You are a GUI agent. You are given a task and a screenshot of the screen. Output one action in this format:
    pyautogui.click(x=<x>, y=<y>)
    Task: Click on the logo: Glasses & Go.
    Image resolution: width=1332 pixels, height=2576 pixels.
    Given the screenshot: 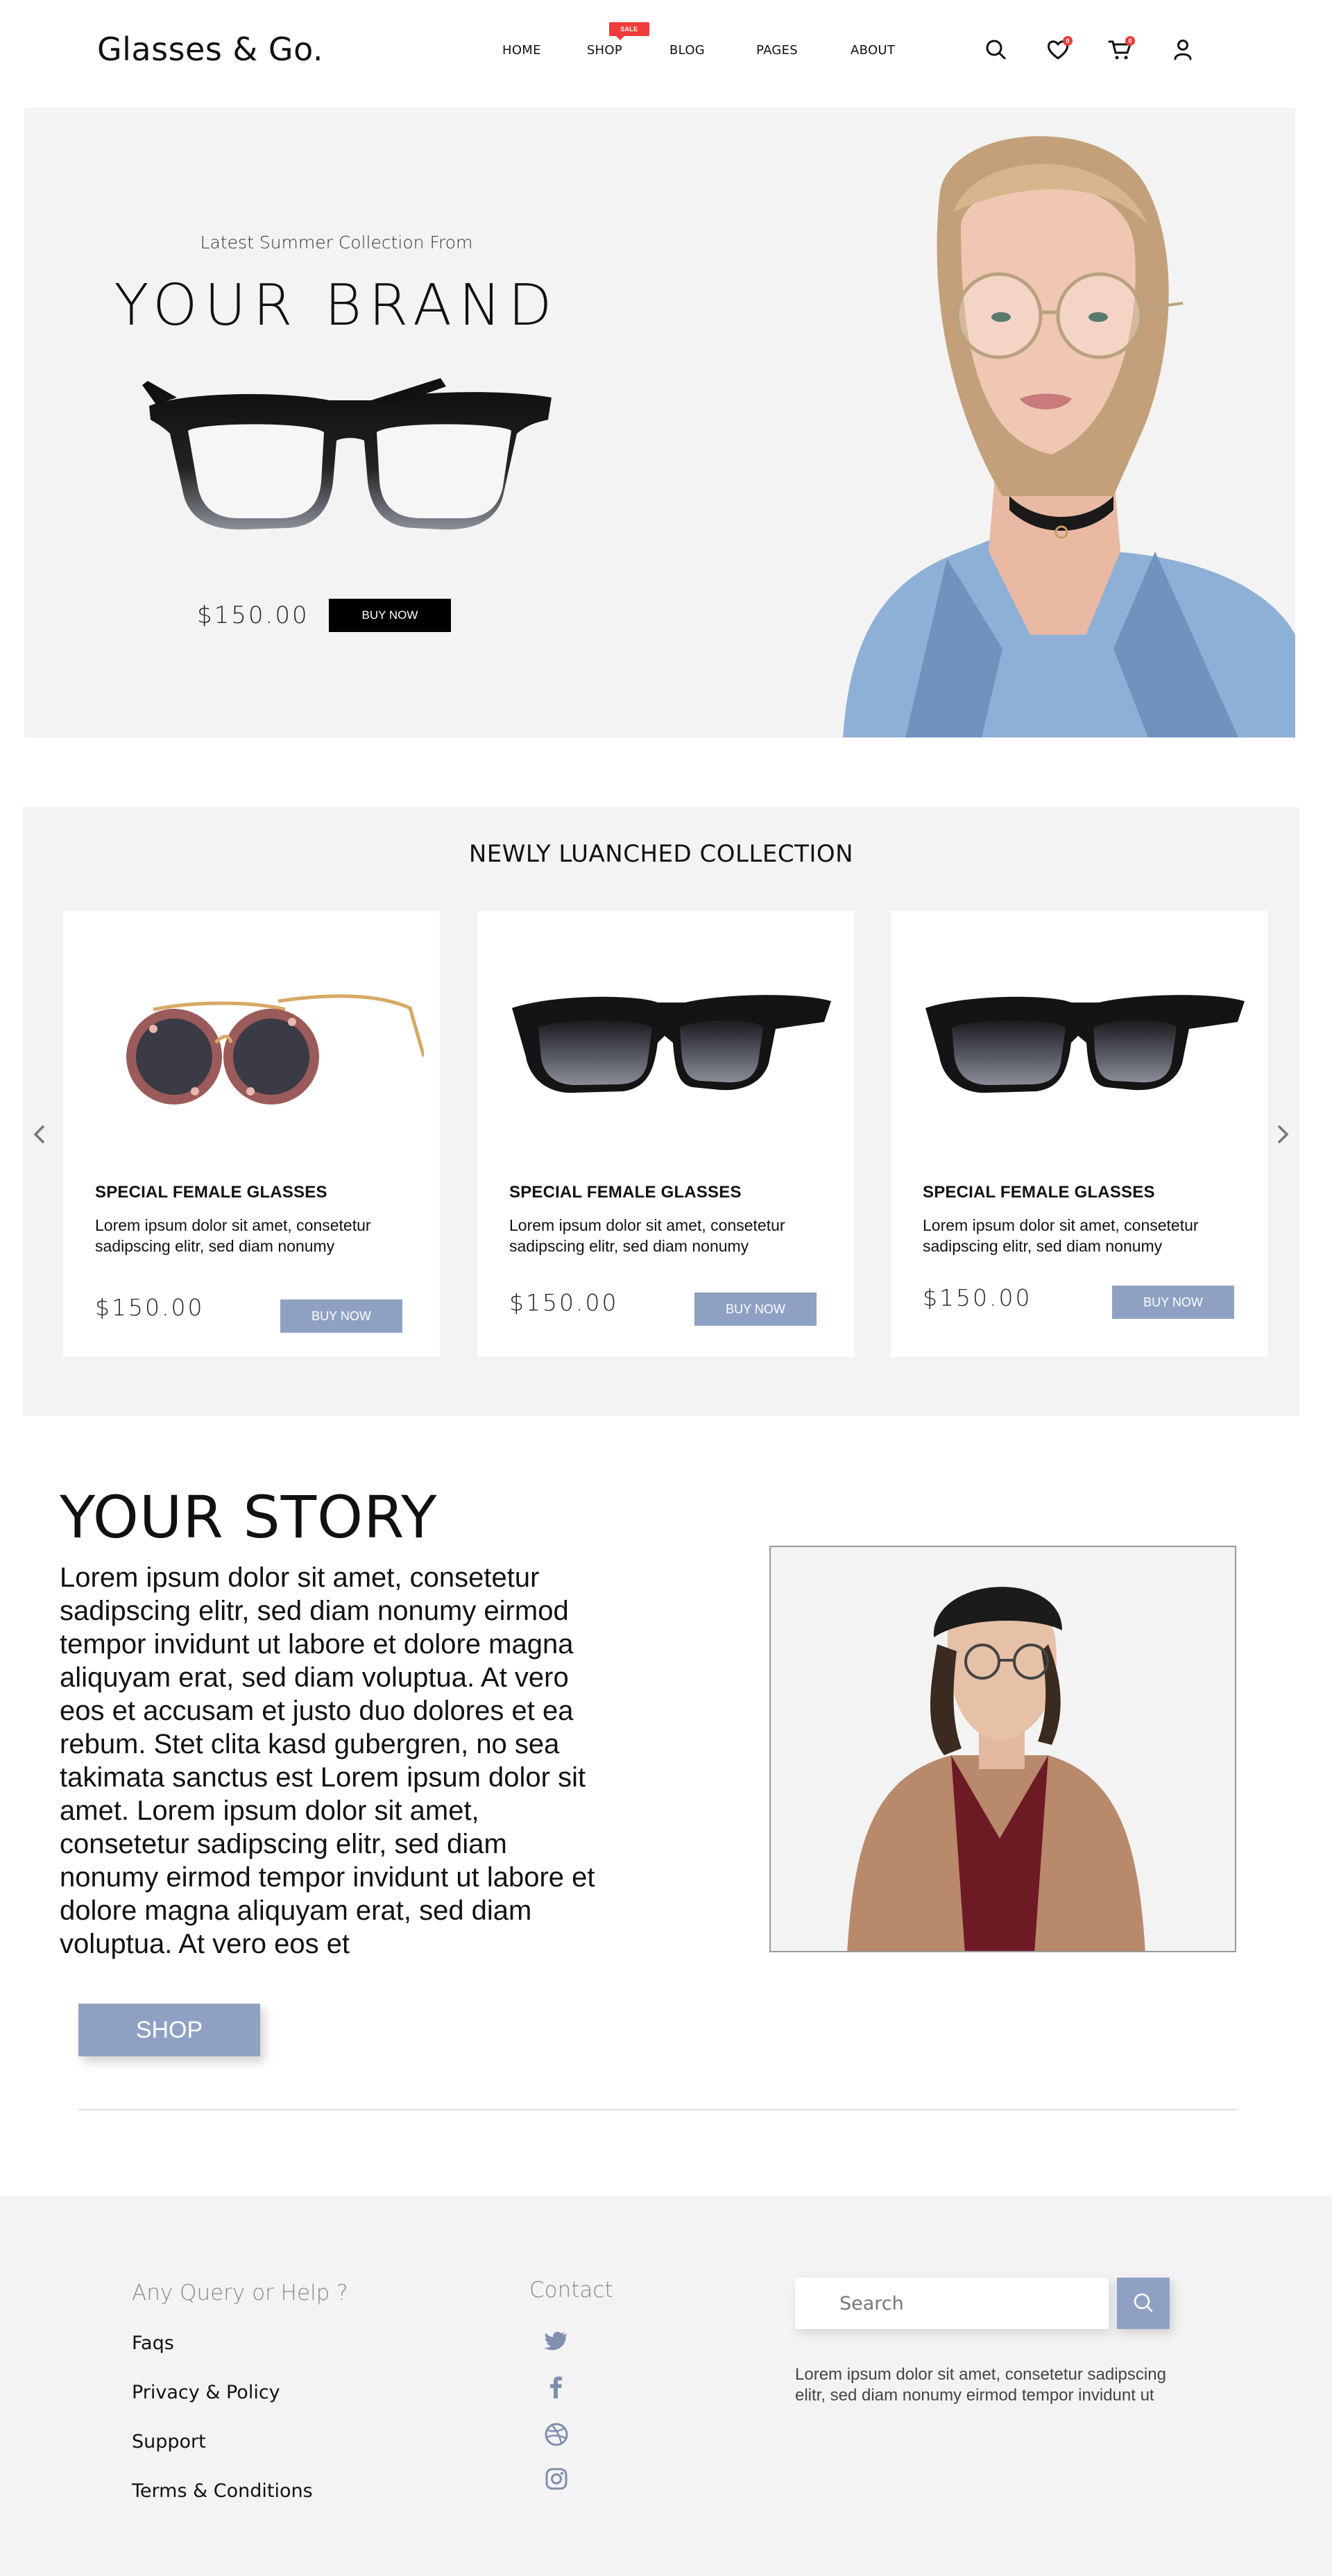 What is the action you would take?
    pyautogui.click(x=210, y=49)
    